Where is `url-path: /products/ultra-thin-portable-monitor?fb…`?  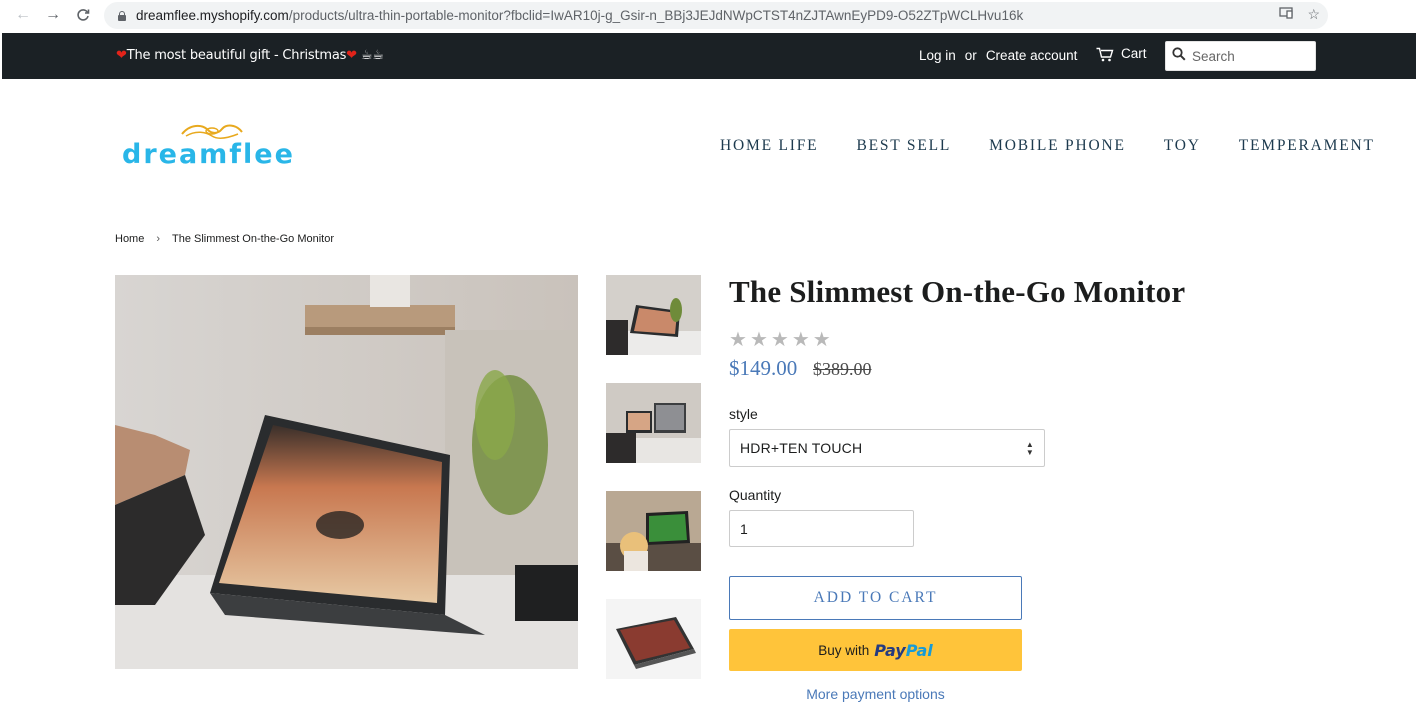
url-path: /products/ultra-thin-portable-monitor?fb… is located at coordinates (656, 15).